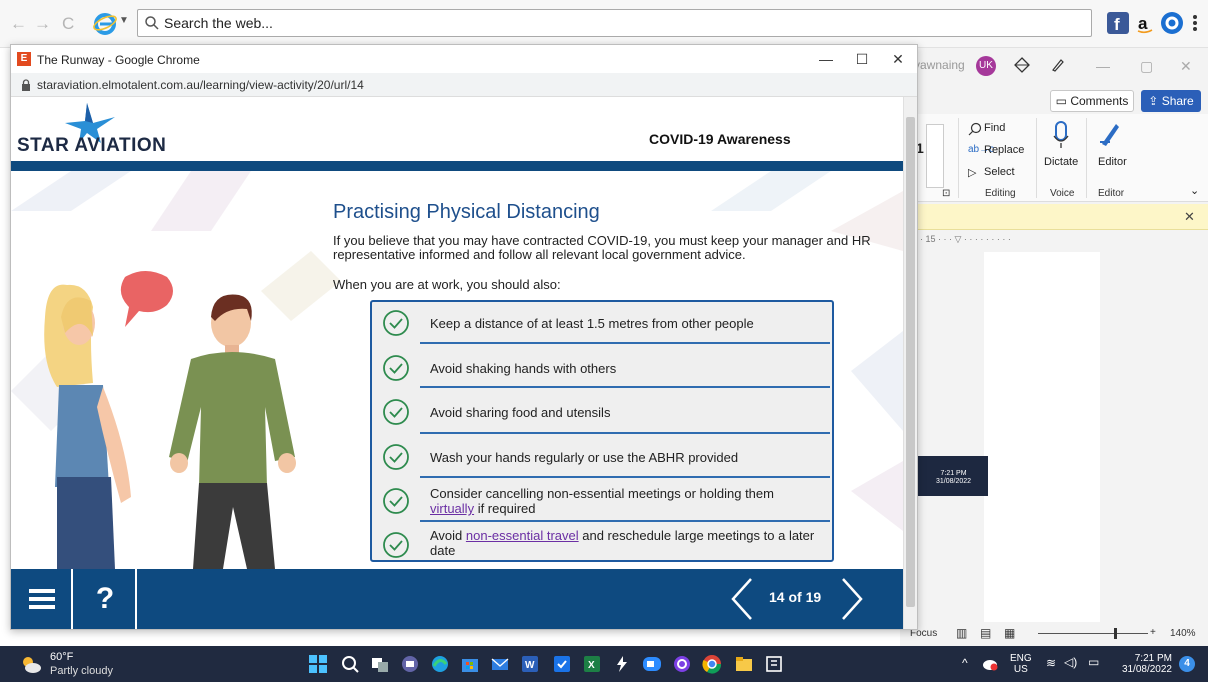 Image resolution: width=1208 pixels, height=682 pixels. I want to click on divider, so click(625, 343).